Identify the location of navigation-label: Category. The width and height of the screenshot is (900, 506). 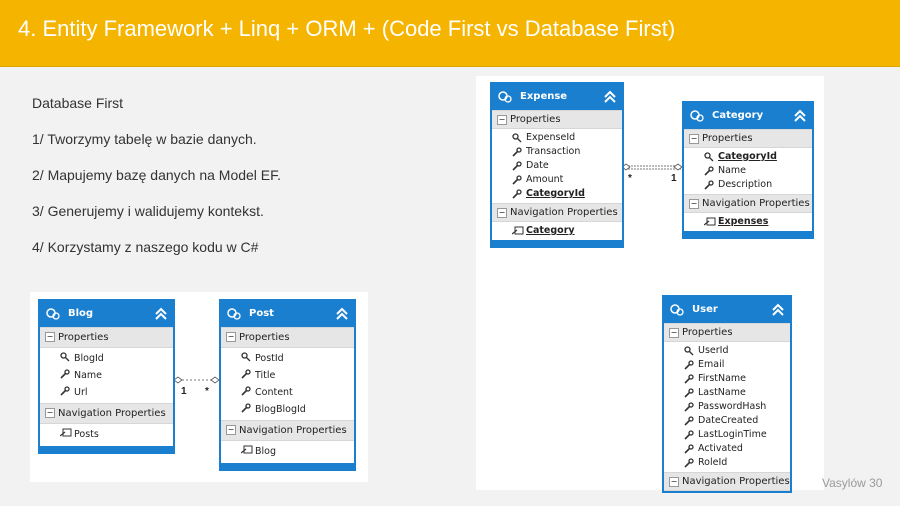
(550, 230).